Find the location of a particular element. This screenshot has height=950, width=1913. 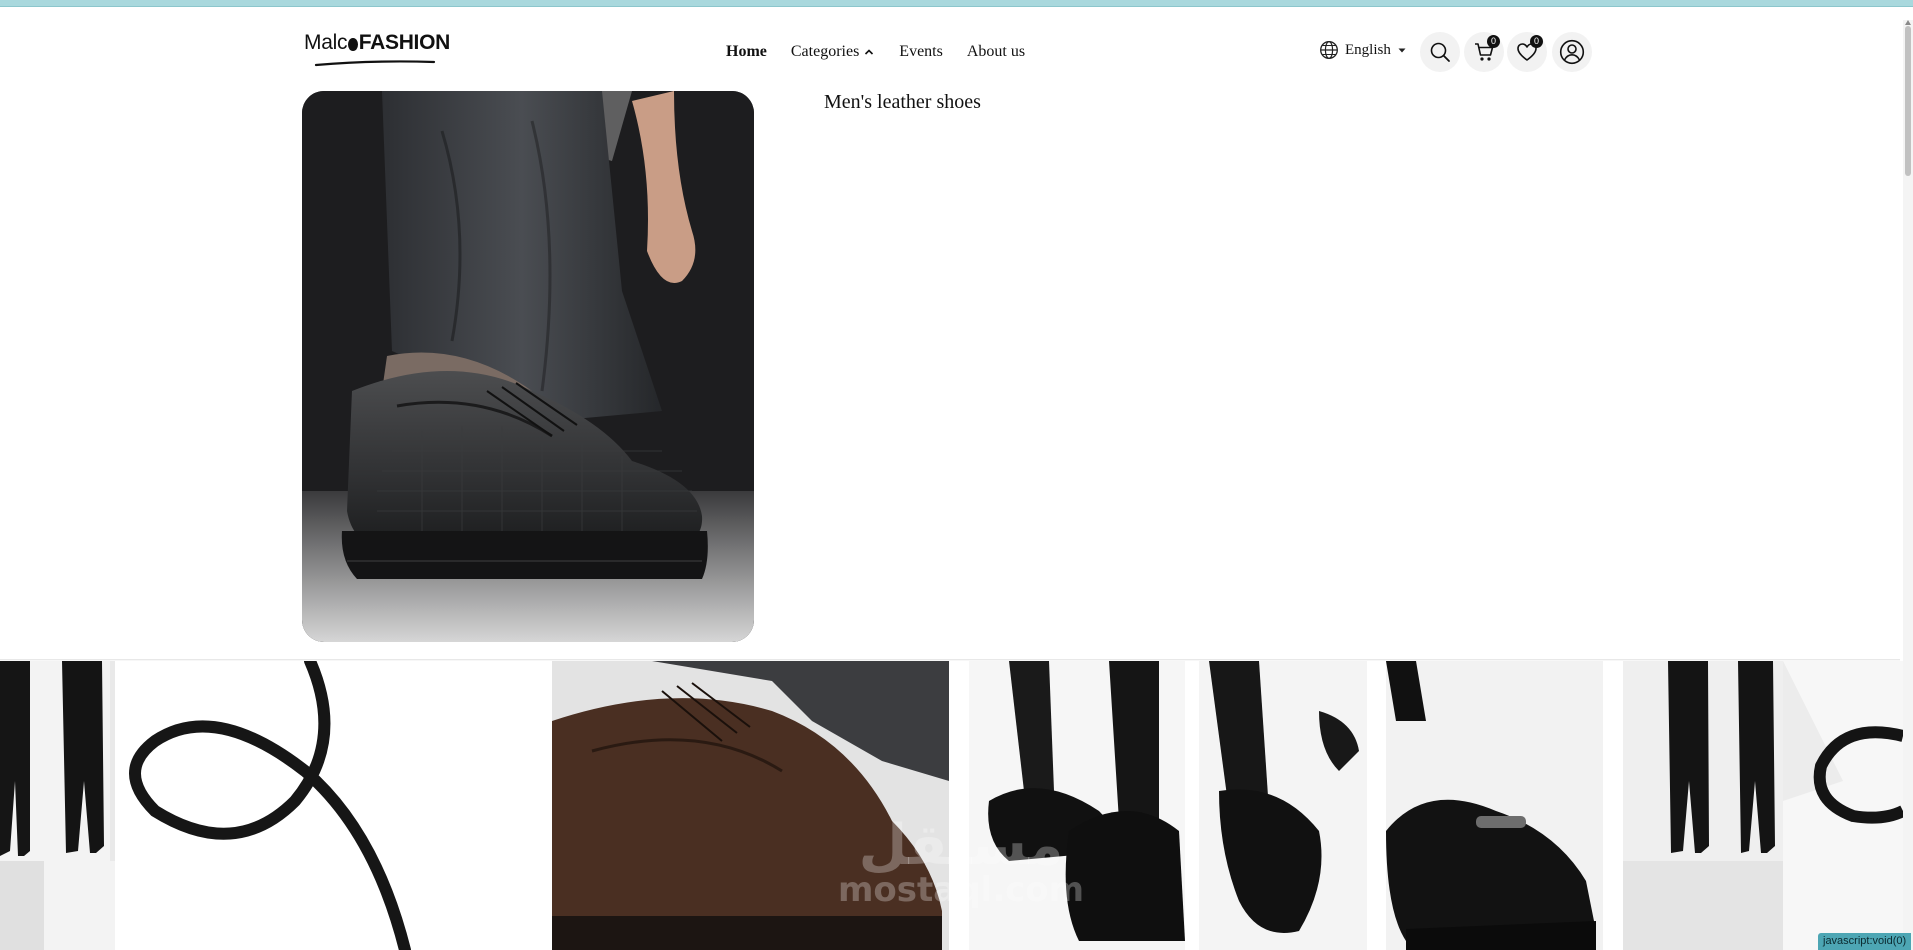

chevron-up-icon is located at coordinates (869, 52).